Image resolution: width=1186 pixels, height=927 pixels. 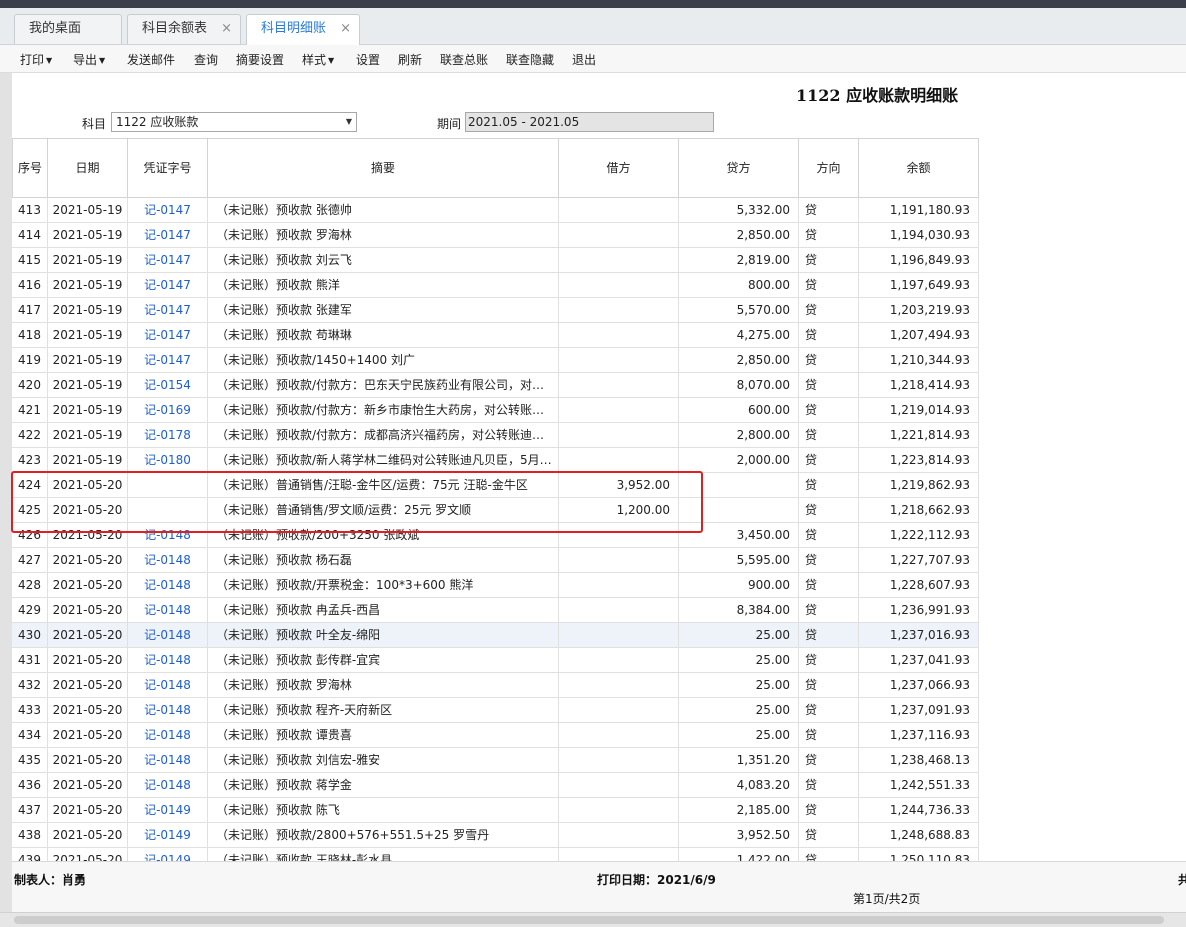 What do you see at coordinates (464, 59) in the screenshot?
I see `link-general-ledger-button: 联查总账` at bounding box center [464, 59].